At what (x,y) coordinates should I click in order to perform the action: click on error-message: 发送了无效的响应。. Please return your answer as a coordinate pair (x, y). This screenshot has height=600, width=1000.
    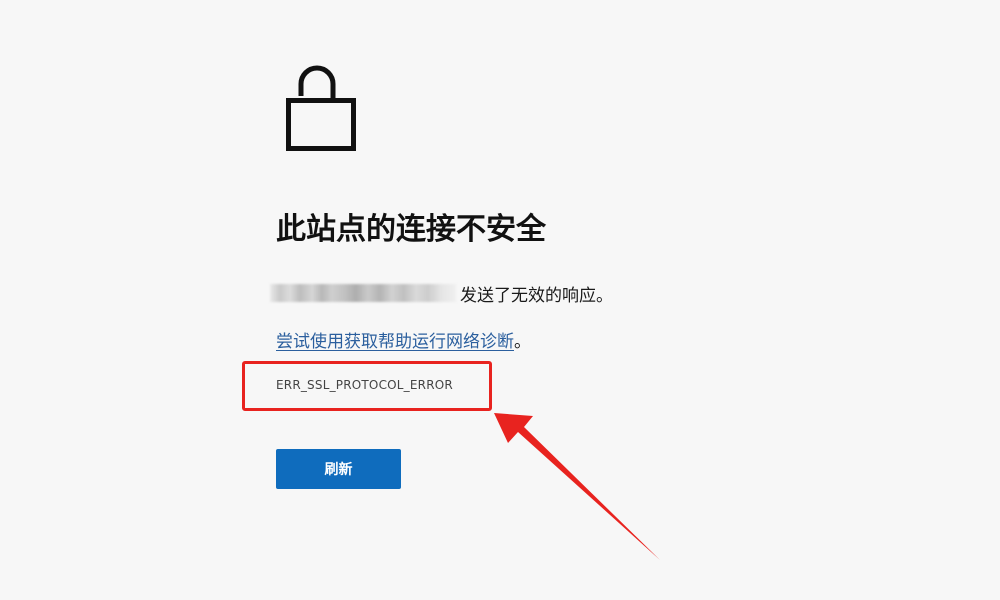
    Looking at the image, I should click on (441, 293).